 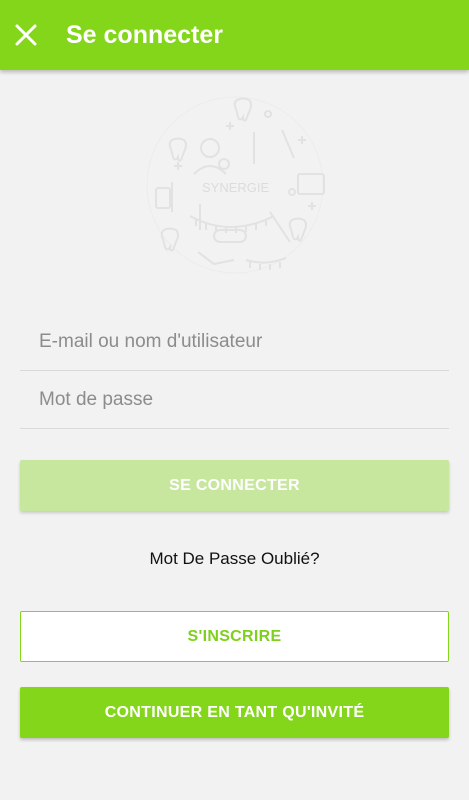 What do you see at coordinates (236, 187) in the screenshot?
I see `logo-text: SYNERGIE` at bounding box center [236, 187].